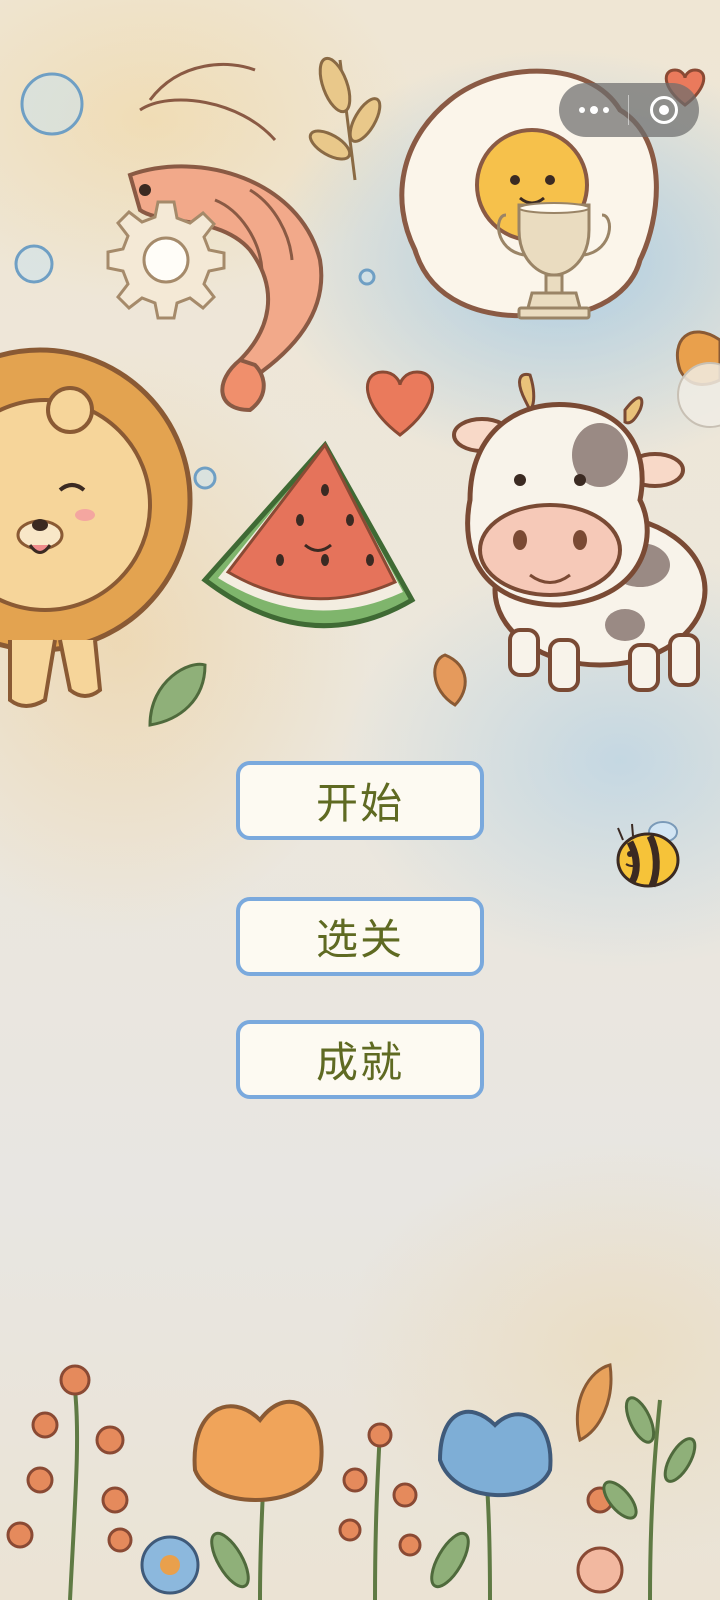 This screenshot has height=1600, width=720. What do you see at coordinates (170, 1565) in the screenshot?
I see `small-flower` at bounding box center [170, 1565].